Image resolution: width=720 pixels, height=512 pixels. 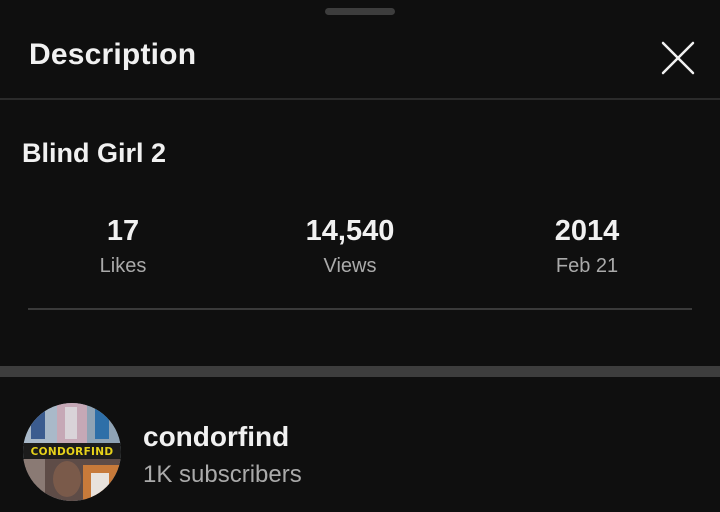 I want to click on views-label: Views, so click(x=350, y=266).